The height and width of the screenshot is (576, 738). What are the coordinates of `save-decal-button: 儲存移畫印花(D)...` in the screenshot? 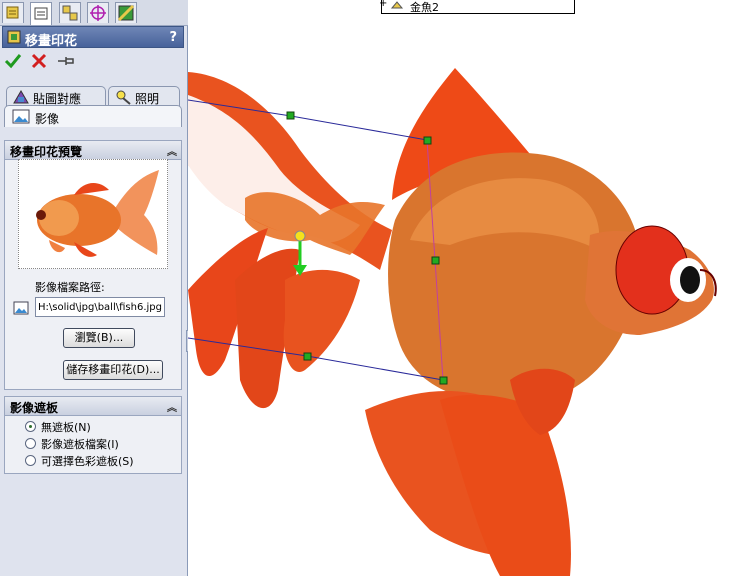 It's located at (113, 370).